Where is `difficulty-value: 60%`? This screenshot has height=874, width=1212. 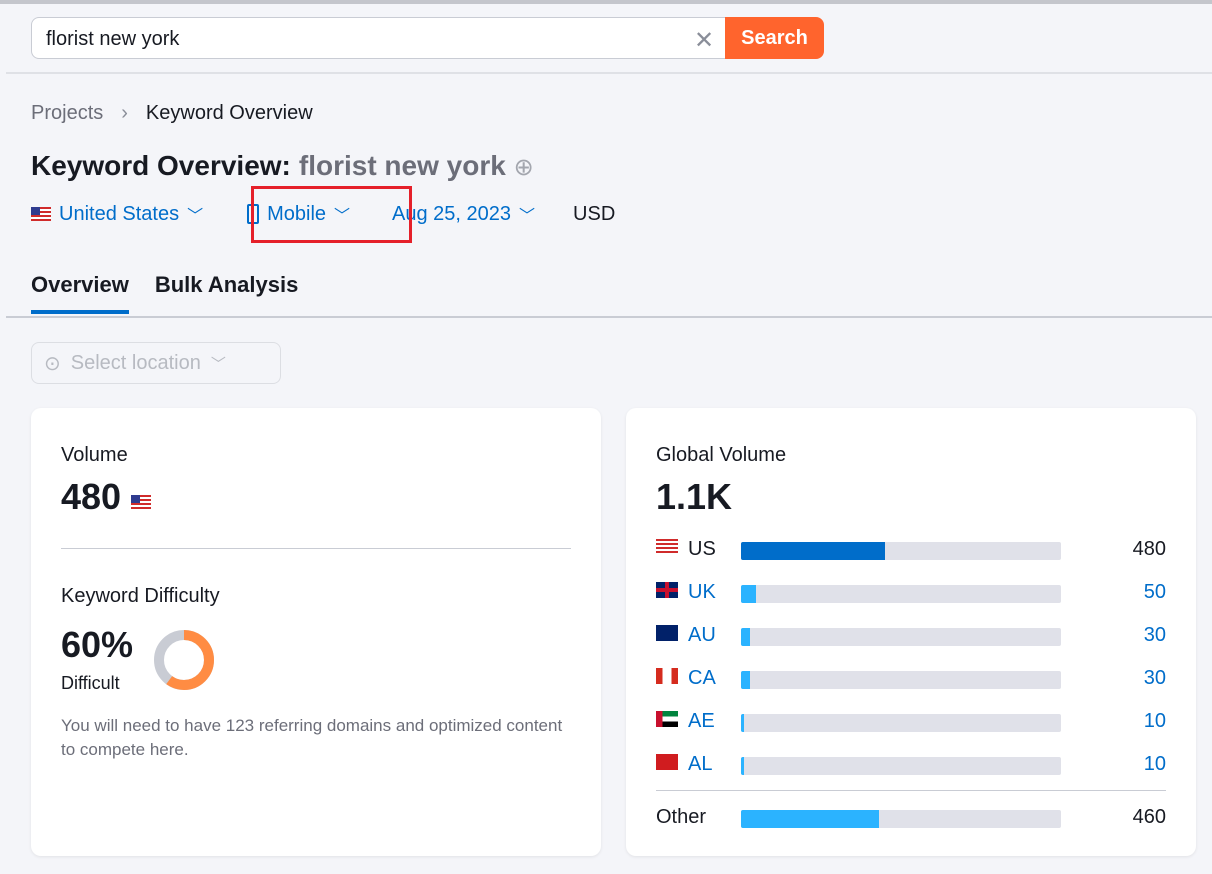 difficulty-value: 60% is located at coordinates (97, 644).